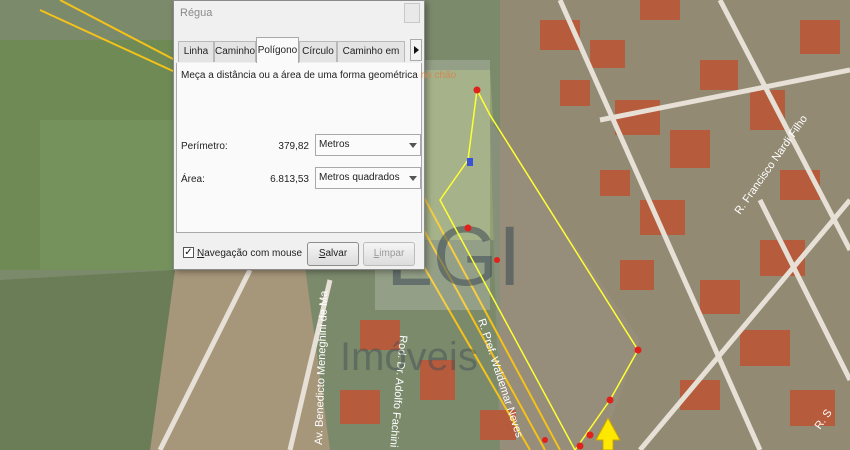 The height and width of the screenshot is (450, 850). I want to click on area-label: Área:, so click(193, 179).